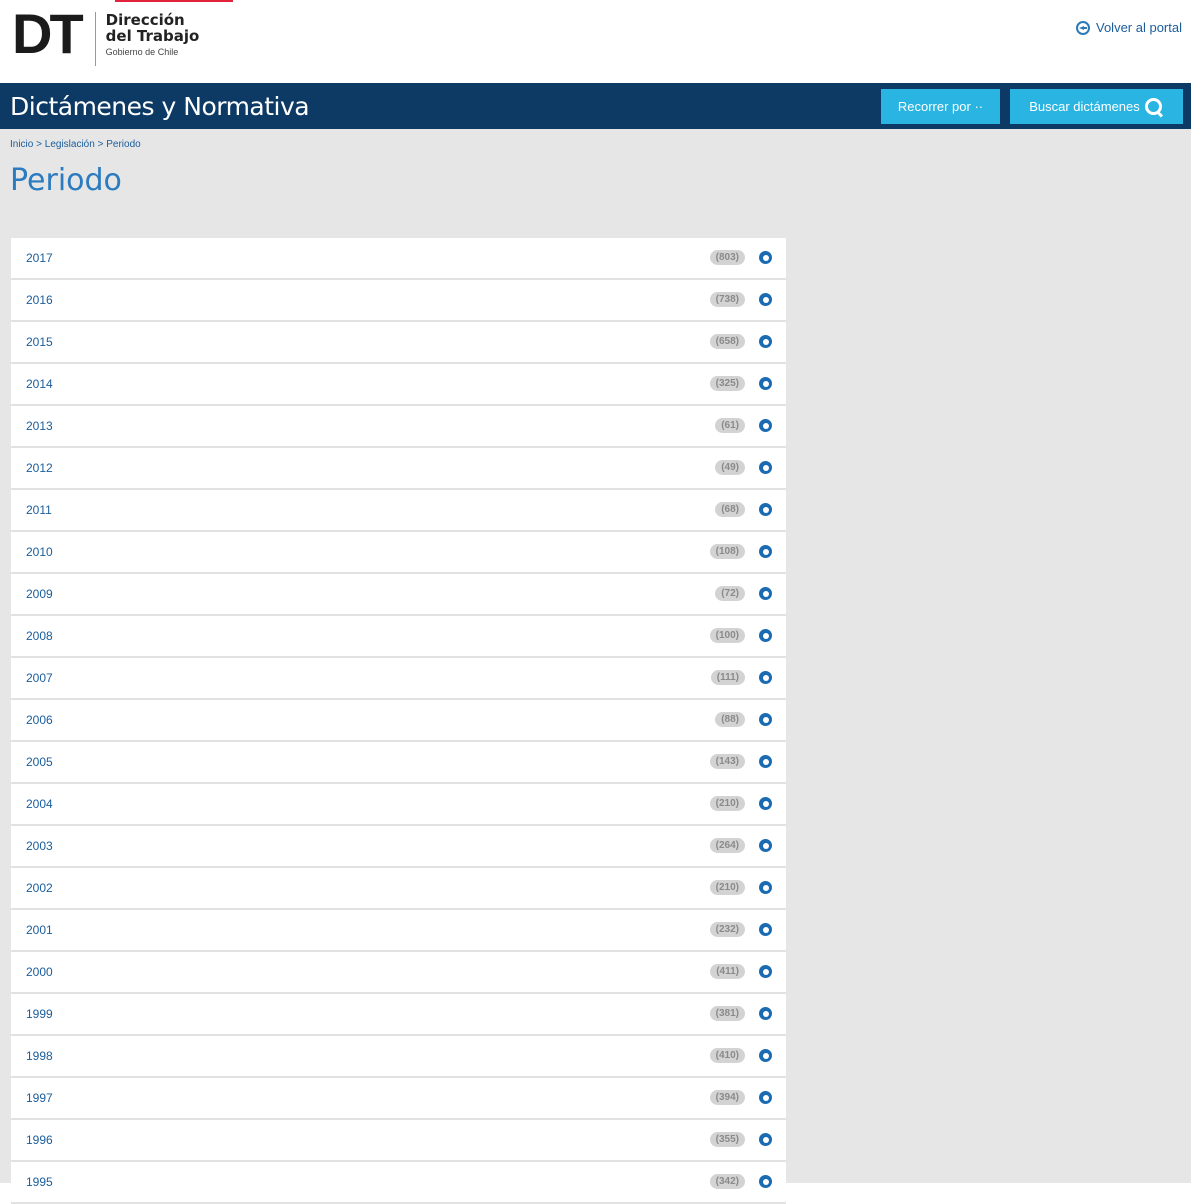 This screenshot has height=1204, width=1191. Describe the element at coordinates (39, 258) in the screenshot. I see `period-year-link: 2017` at that location.